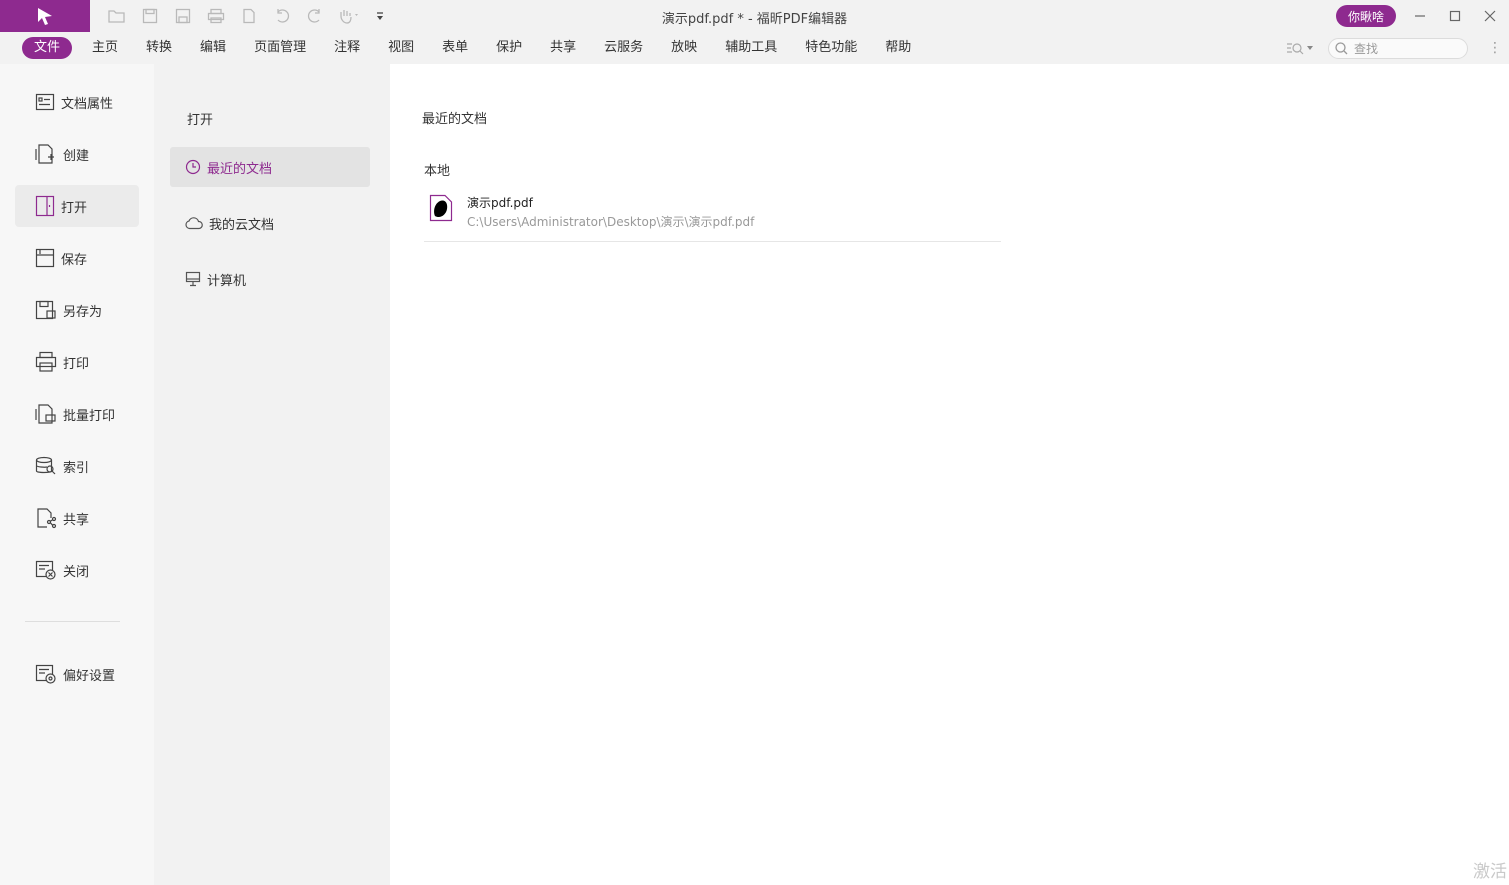  Describe the element at coordinates (45, 674) in the screenshot. I see `preferences-icon` at that location.